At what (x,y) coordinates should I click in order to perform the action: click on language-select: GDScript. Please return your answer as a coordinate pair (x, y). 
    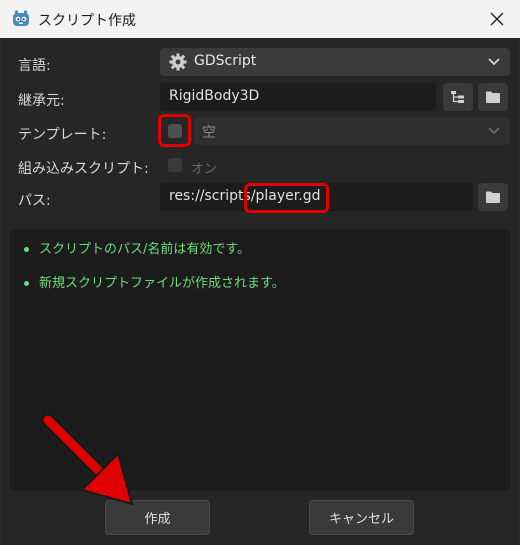
    Looking at the image, I should click on (335, 62).